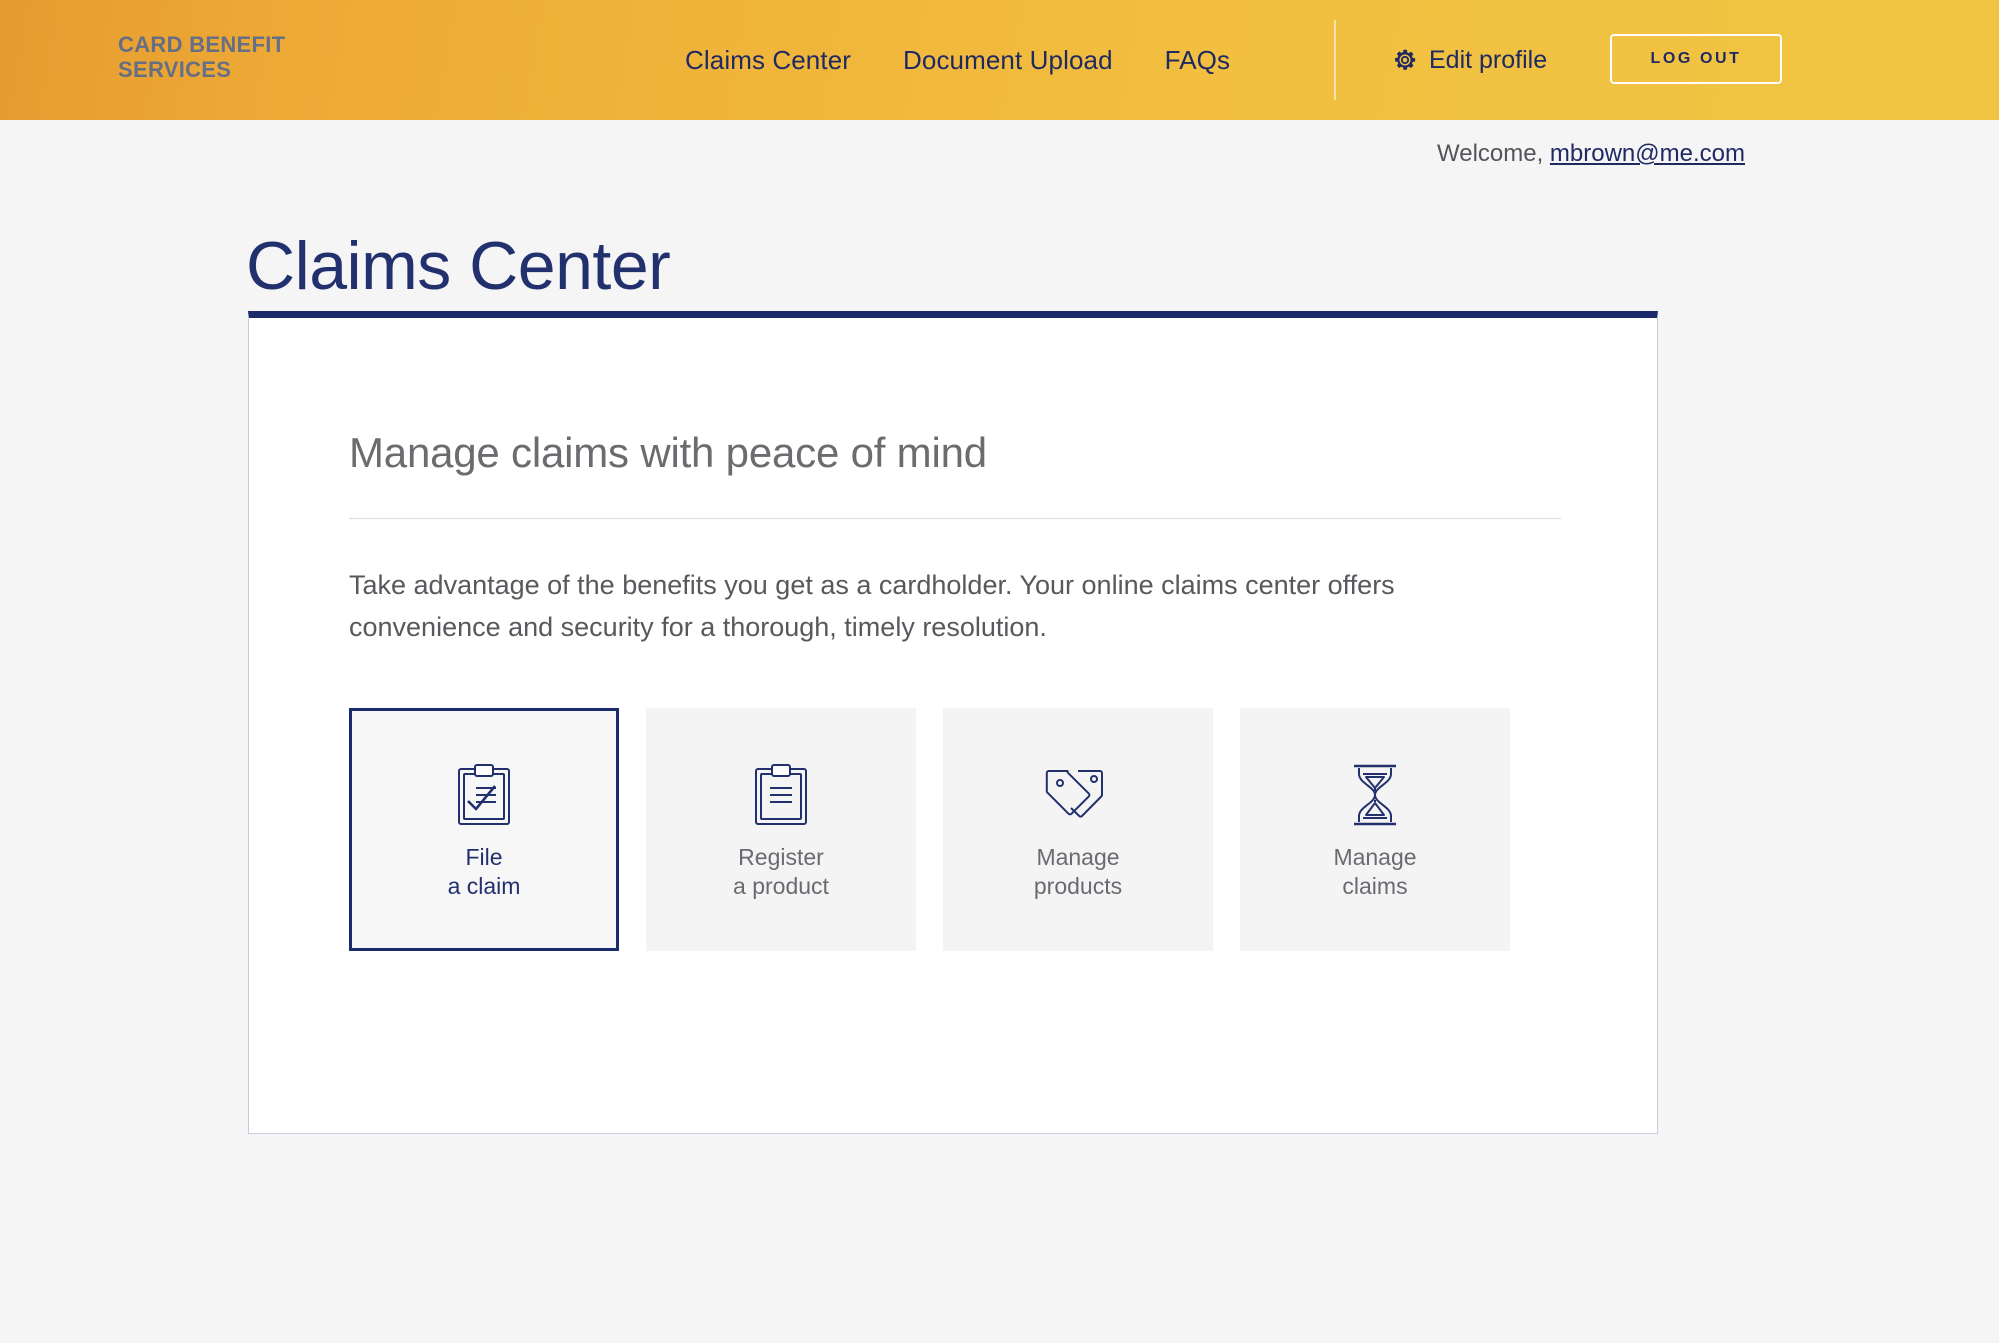 Image resolution: width=1999 pixels, height=1343 pixels. What do you see at coordinates (1078, 795) in the screenshot?
I see `price-tags-icon` at bounding box center [1078, 795].